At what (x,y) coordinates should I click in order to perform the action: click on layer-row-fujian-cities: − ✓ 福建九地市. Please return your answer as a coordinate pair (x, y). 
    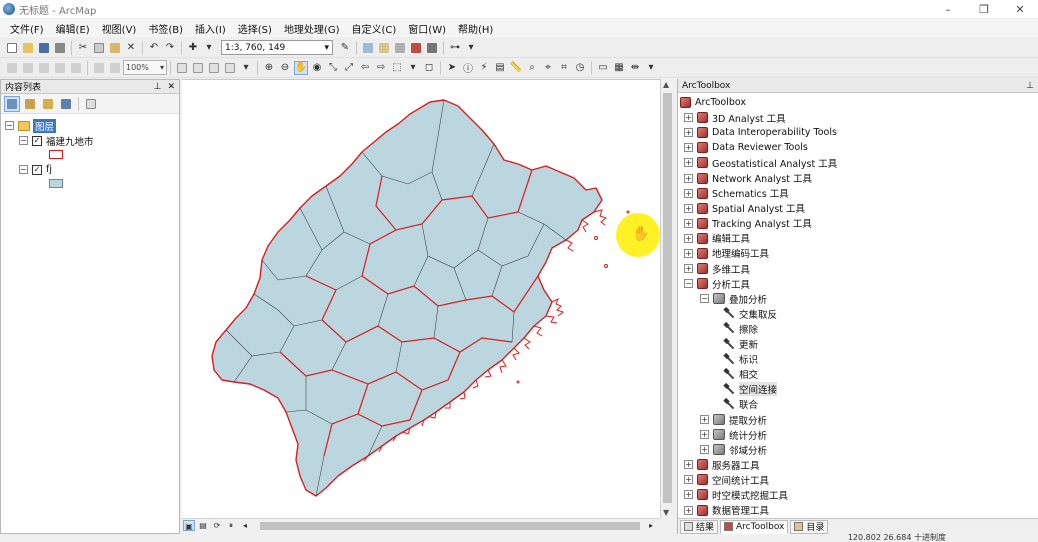
    Looking at the image, I should click on (92, 140).